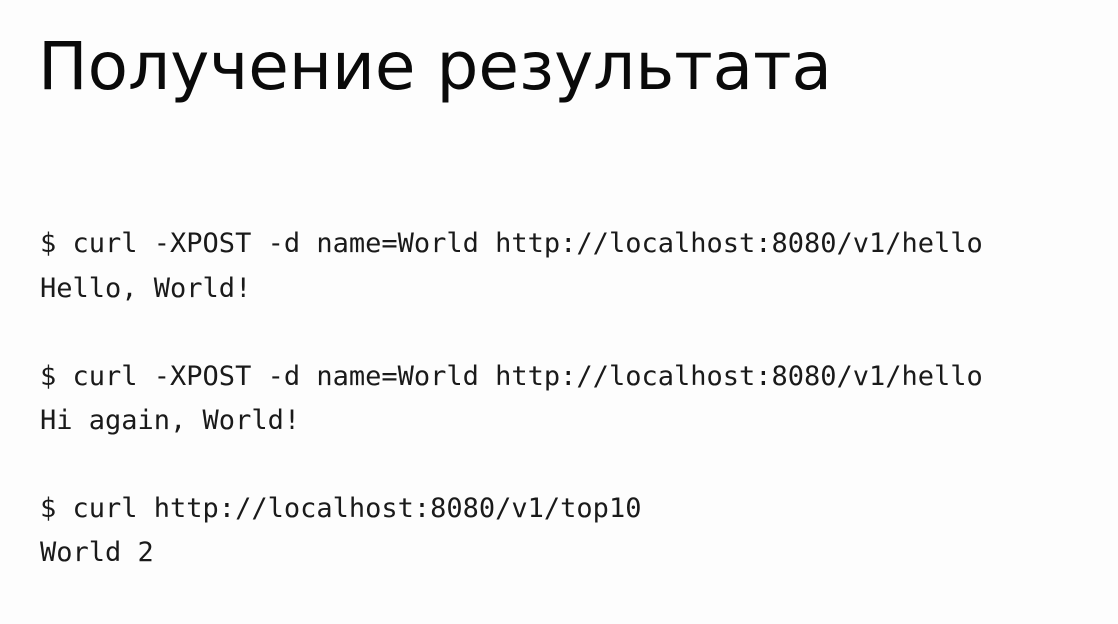 Image resolution: width=1118 pixels, height=624 pixels. I want to click on slide-title: Получение результата, so click(435, 66).